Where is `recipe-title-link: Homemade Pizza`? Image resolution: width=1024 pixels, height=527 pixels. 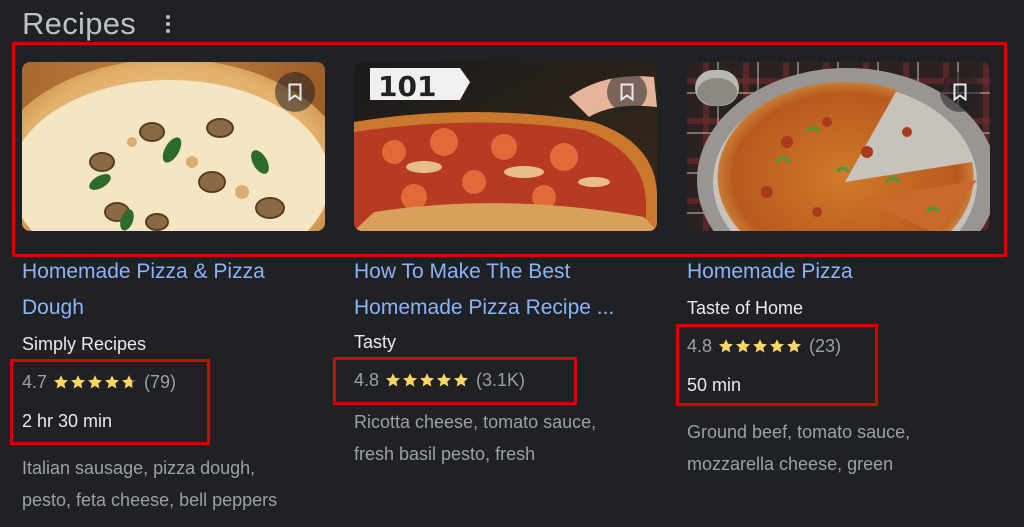
recipe-title-link: Homemade Pizza is located at coordinates (837, 272).